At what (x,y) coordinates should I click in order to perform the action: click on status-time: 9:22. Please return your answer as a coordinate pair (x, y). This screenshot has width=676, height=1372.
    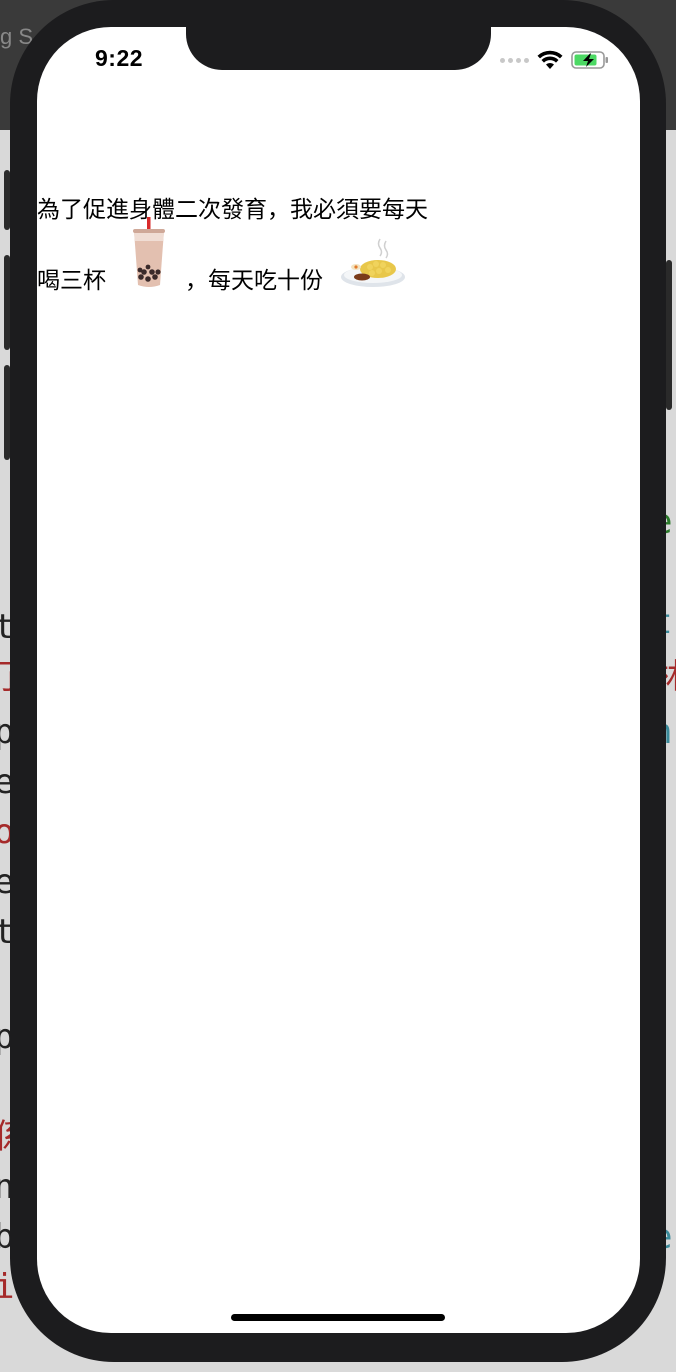
    Looking at the image, I should click on (119, 58).